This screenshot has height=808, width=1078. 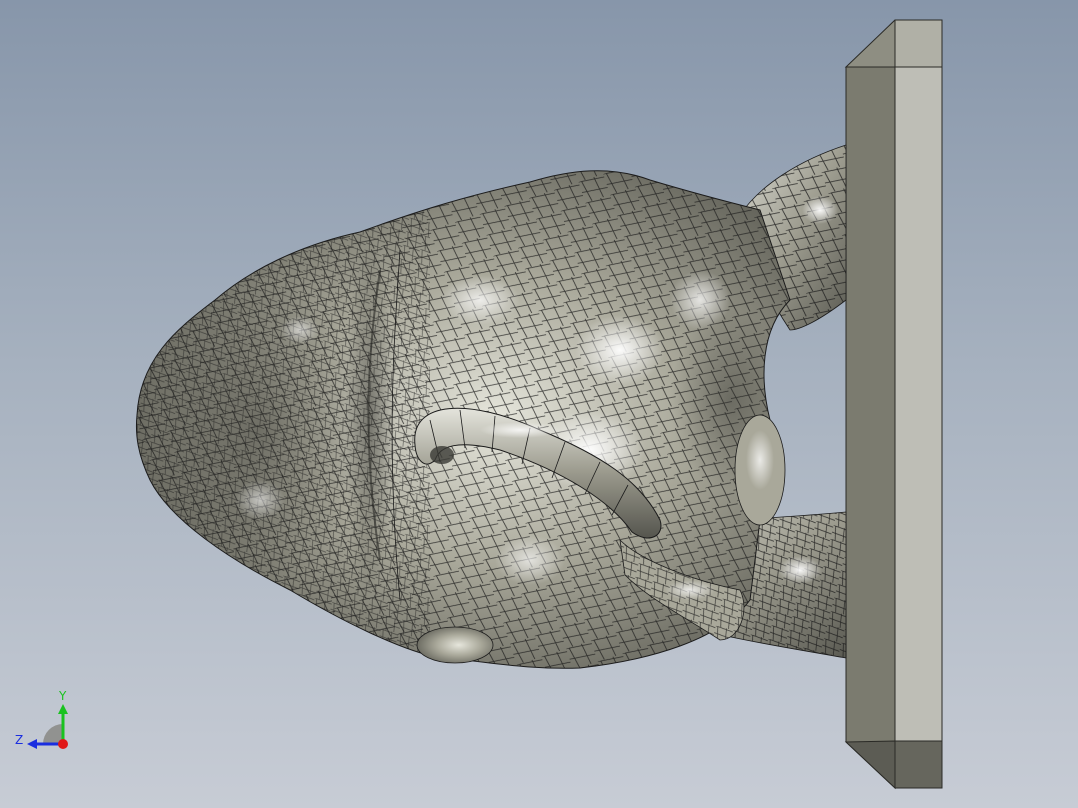 What do you see at coordinates (19, 740) in the screenshot?
I see `z-axis-label: Z` at bounding box center [19, 740].